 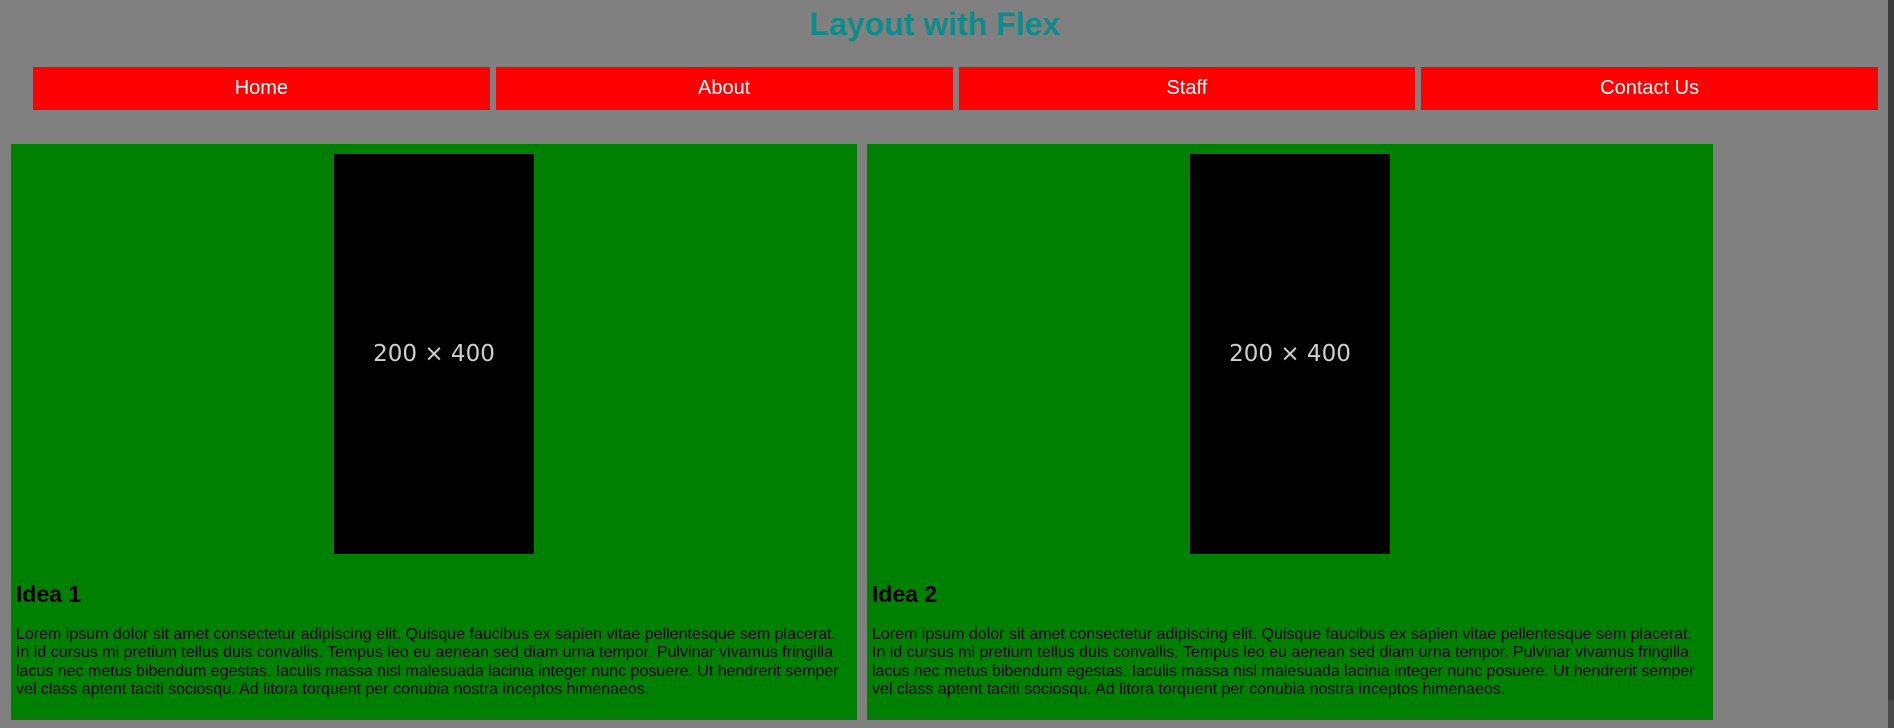 What do you see at coordinates (1649, 88) in the screenshot?
I see `nav-item-contact-us: Contact Us` at bounding box center [1649, 88].